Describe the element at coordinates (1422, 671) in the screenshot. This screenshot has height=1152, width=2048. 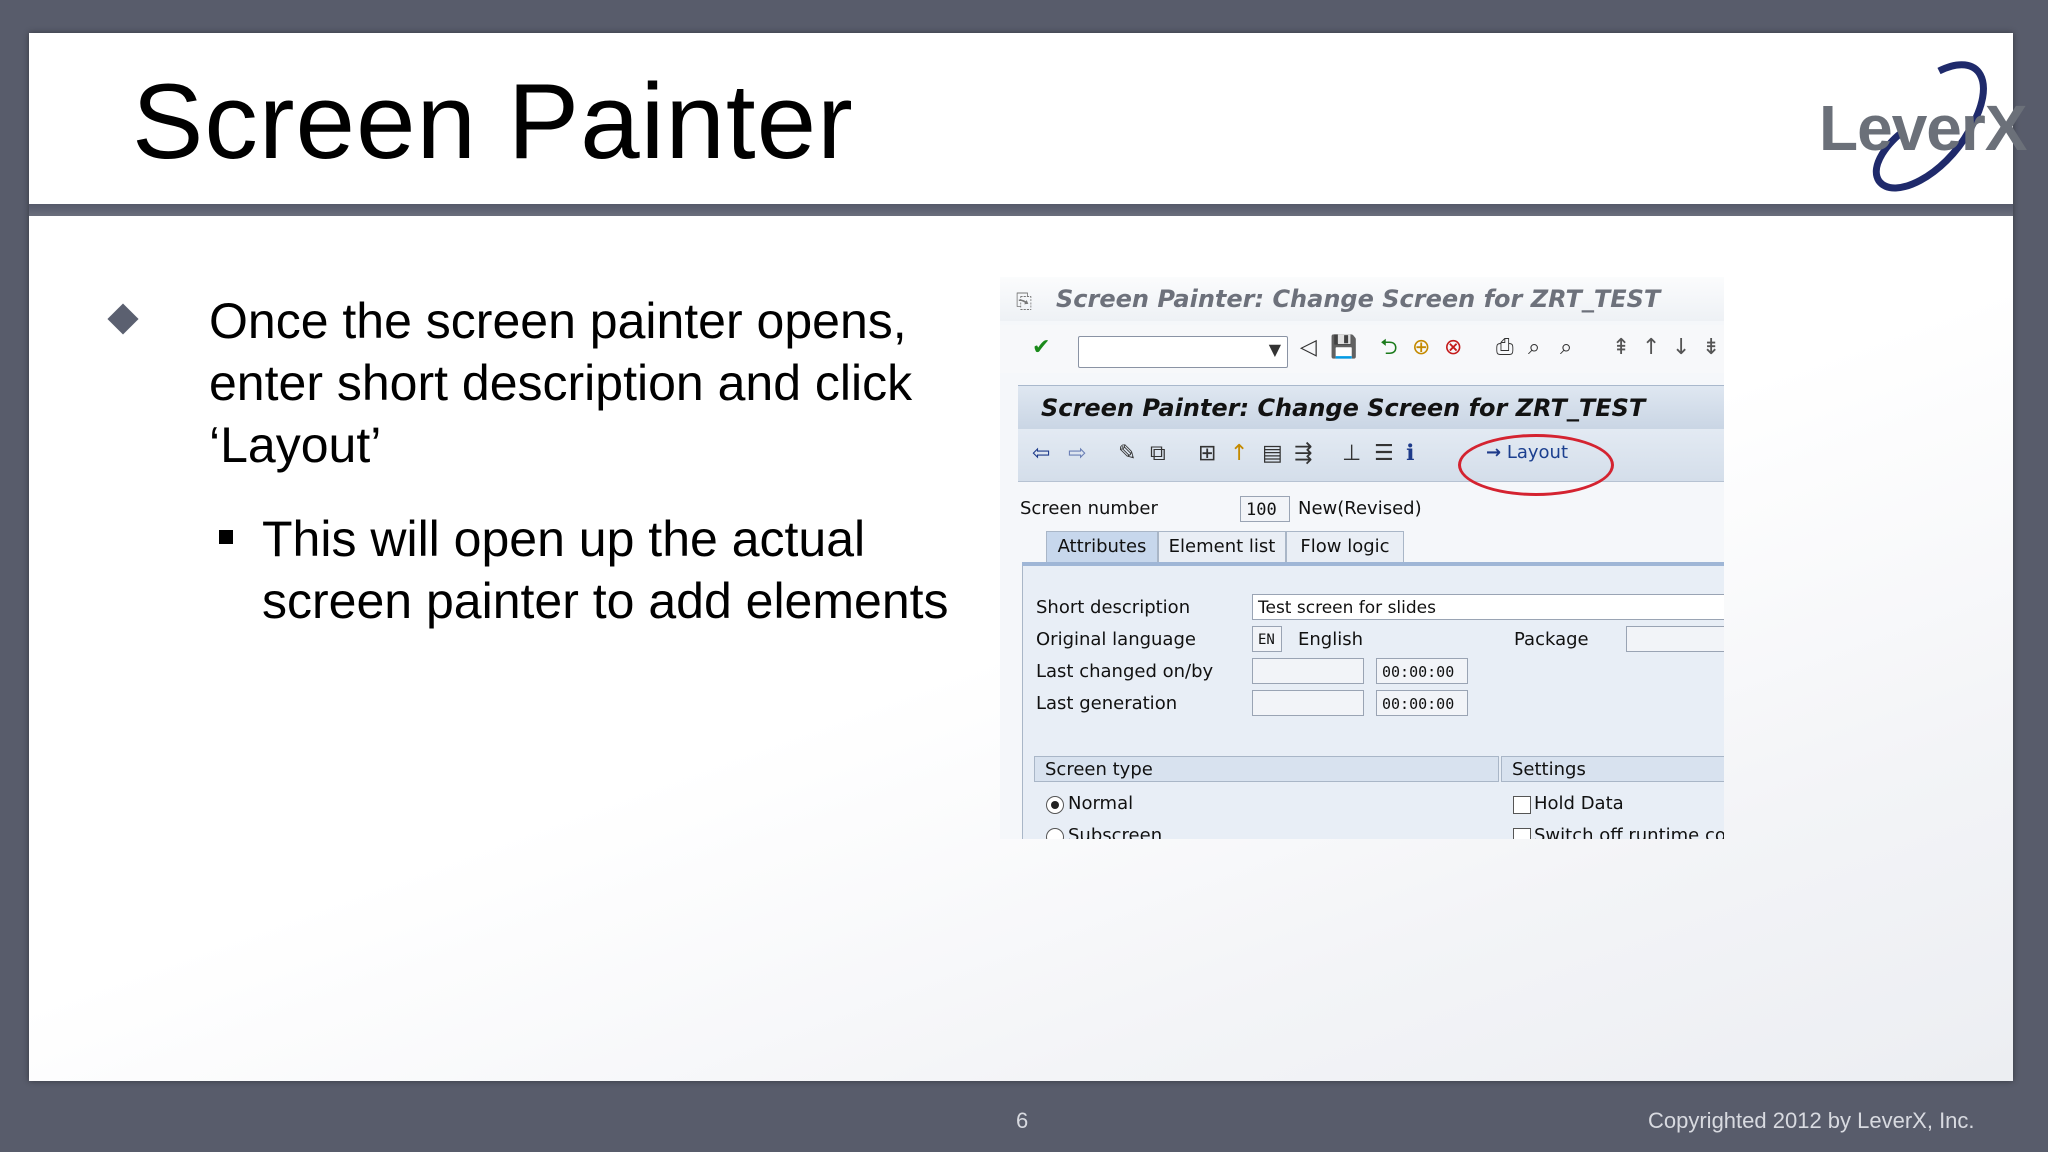
I see `last-changed-time-field: 00:00:00` at that location.